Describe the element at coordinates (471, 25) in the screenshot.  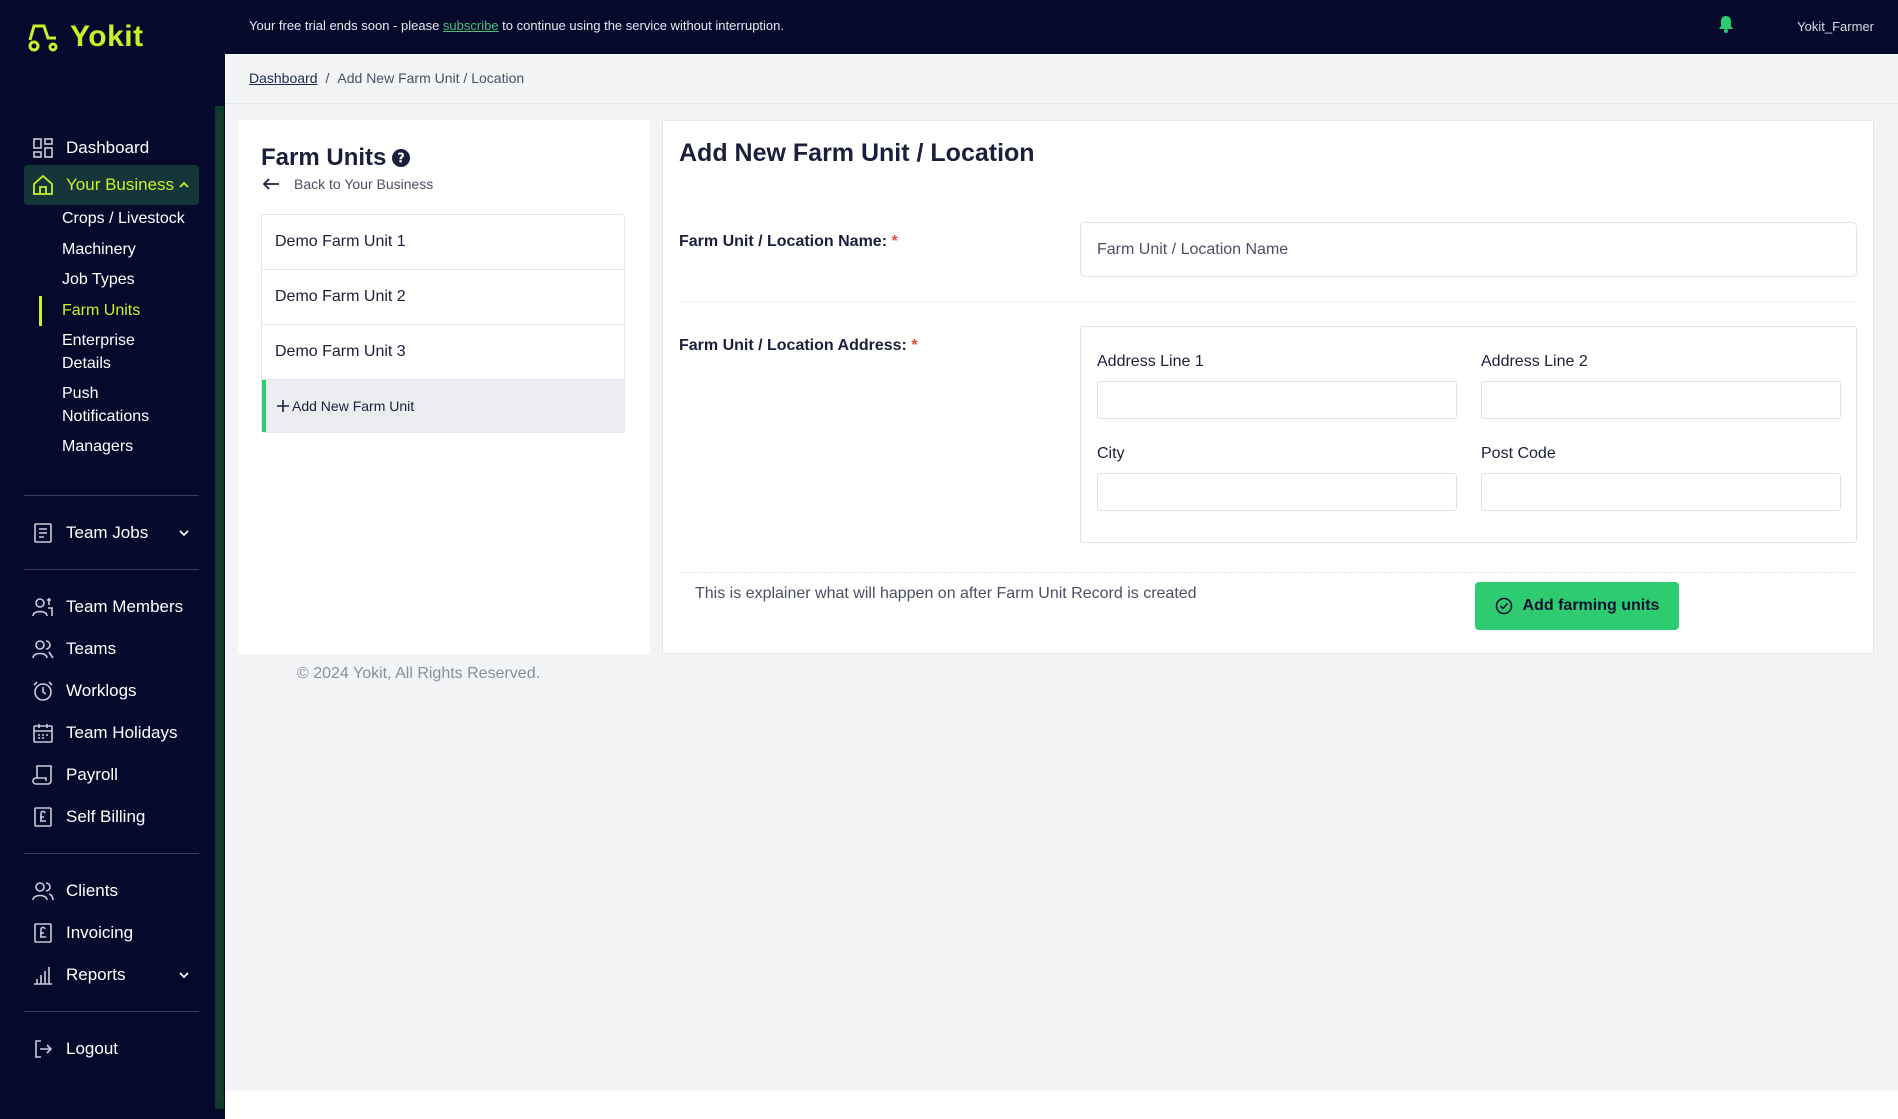
I see `subscribe-link: subscribe` at that location.